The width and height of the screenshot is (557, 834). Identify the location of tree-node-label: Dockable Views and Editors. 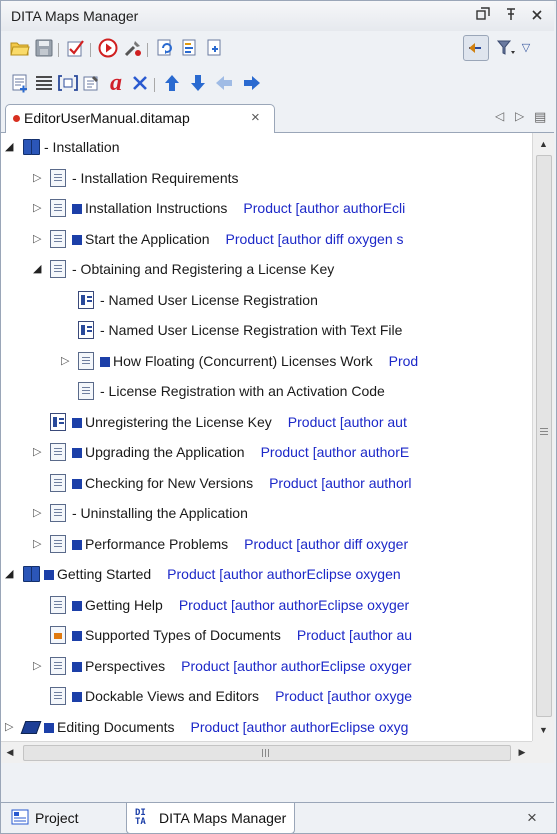
(172, 696).